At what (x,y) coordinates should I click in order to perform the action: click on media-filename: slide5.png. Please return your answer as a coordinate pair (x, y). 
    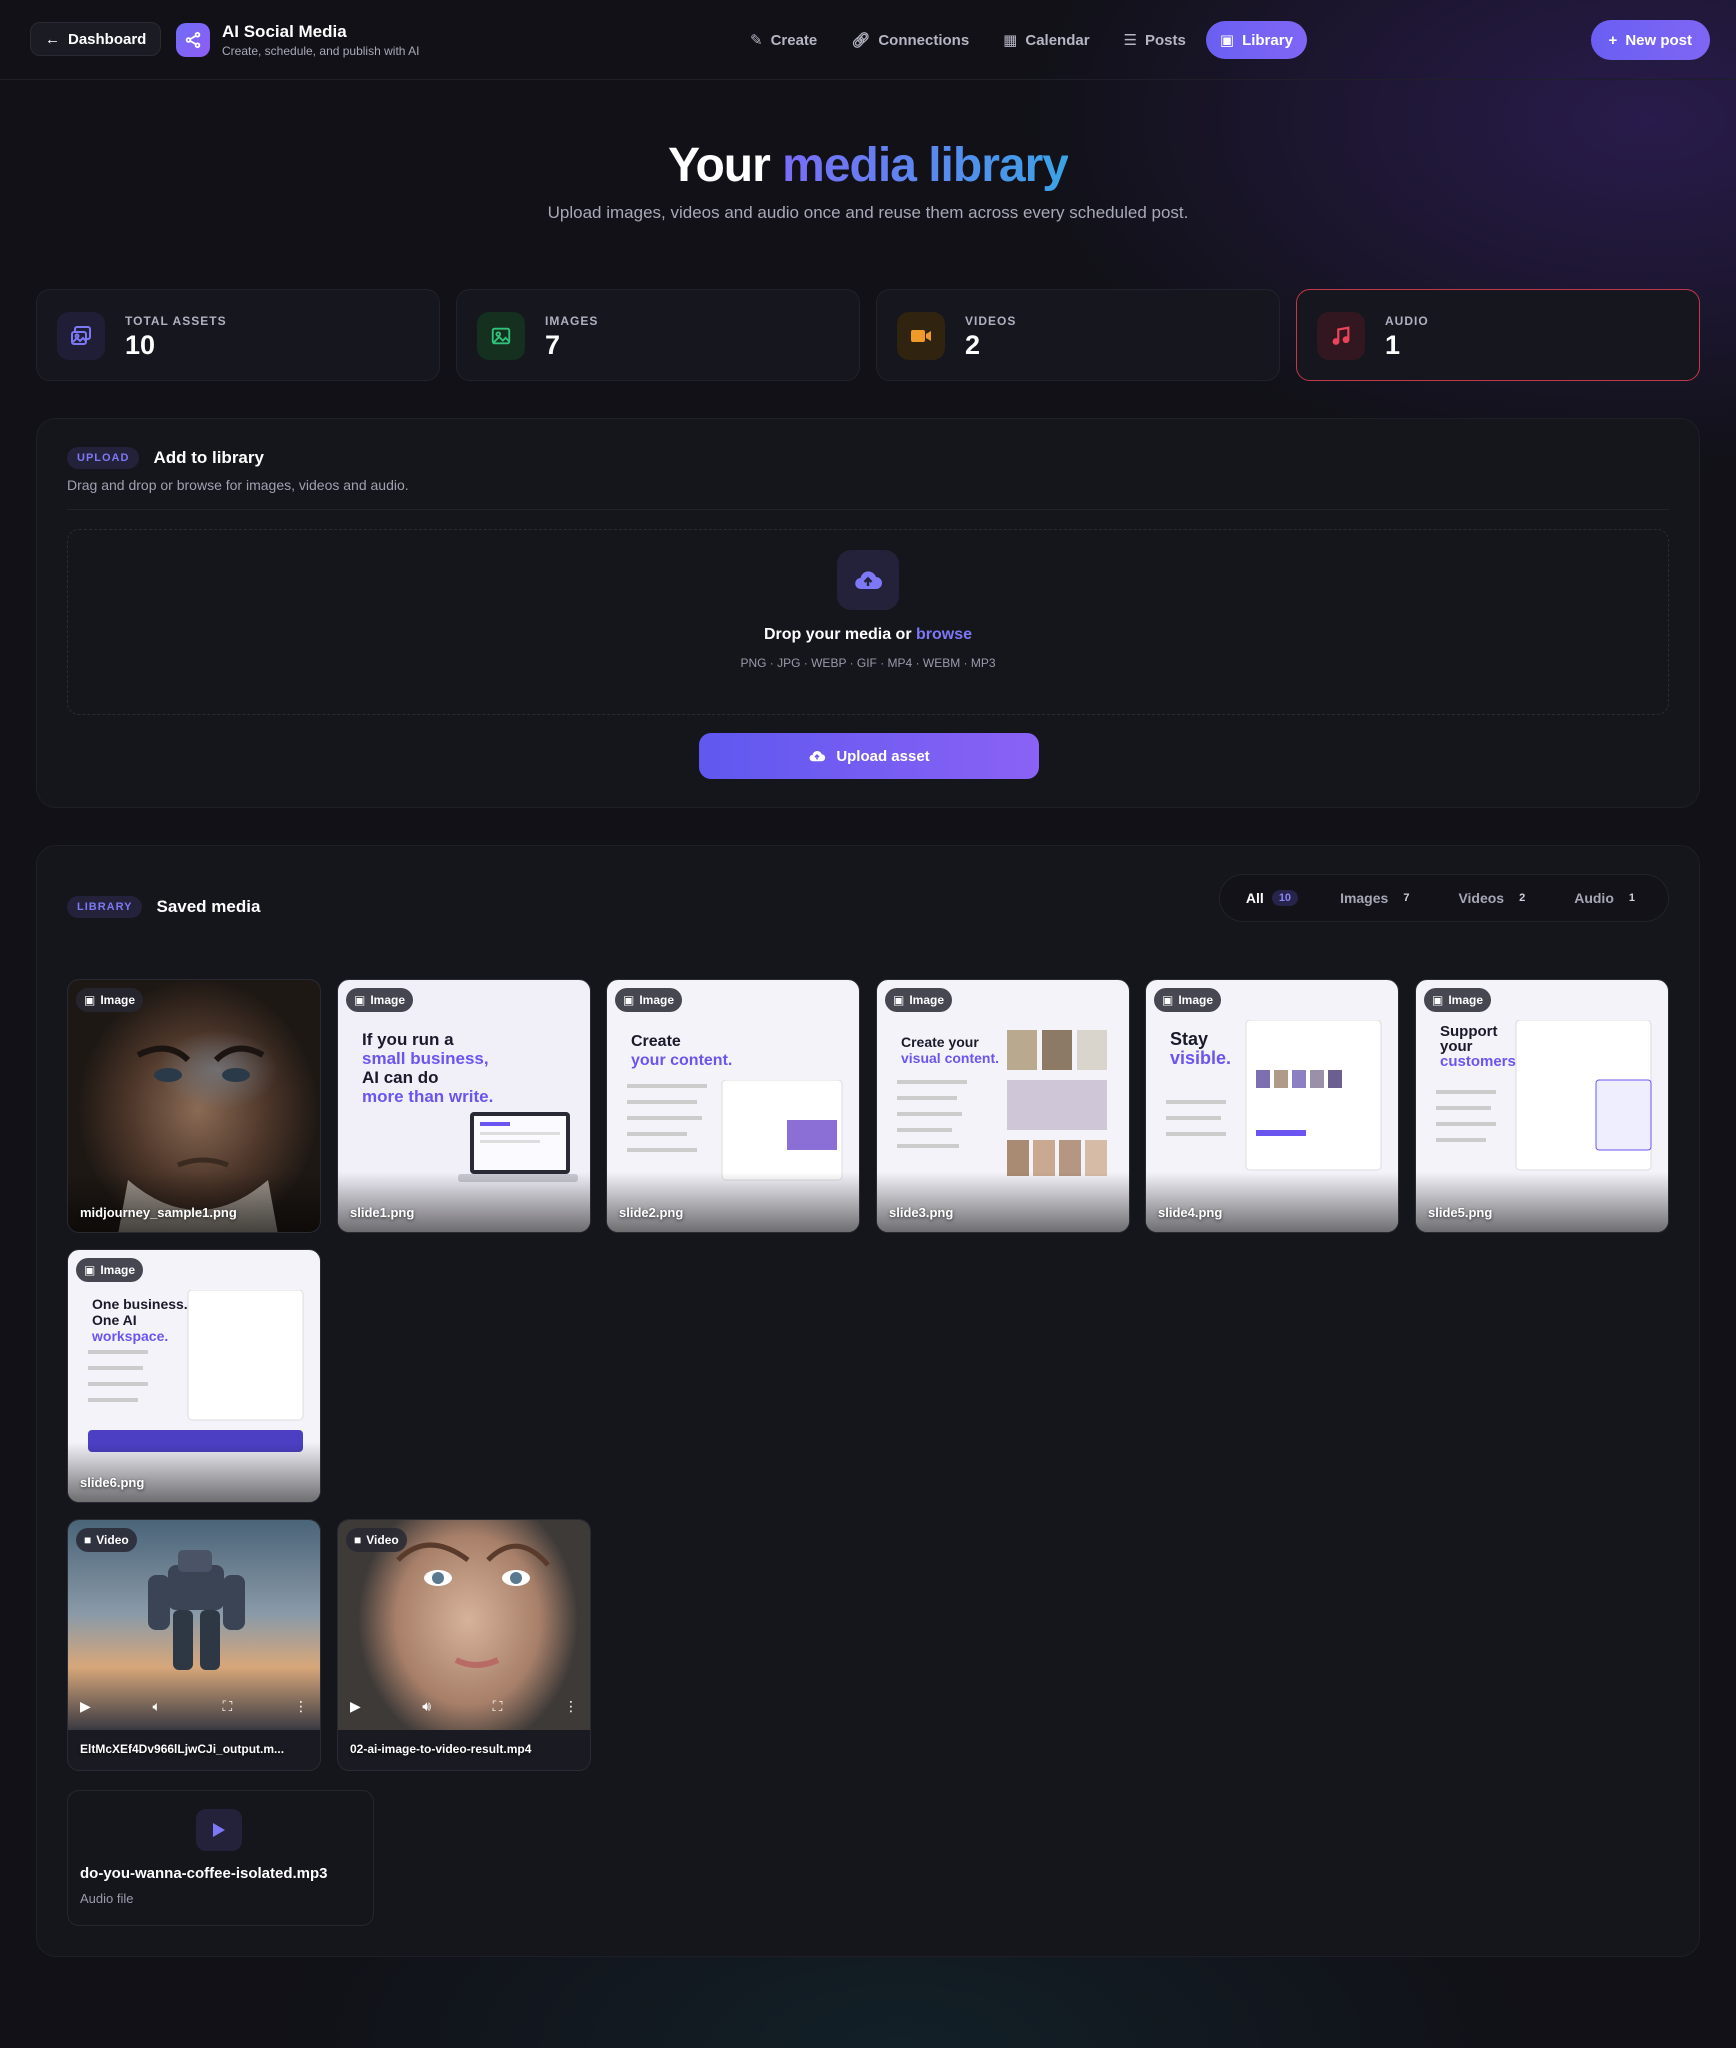
    Looking at the image, I should click on (1460, 1212).